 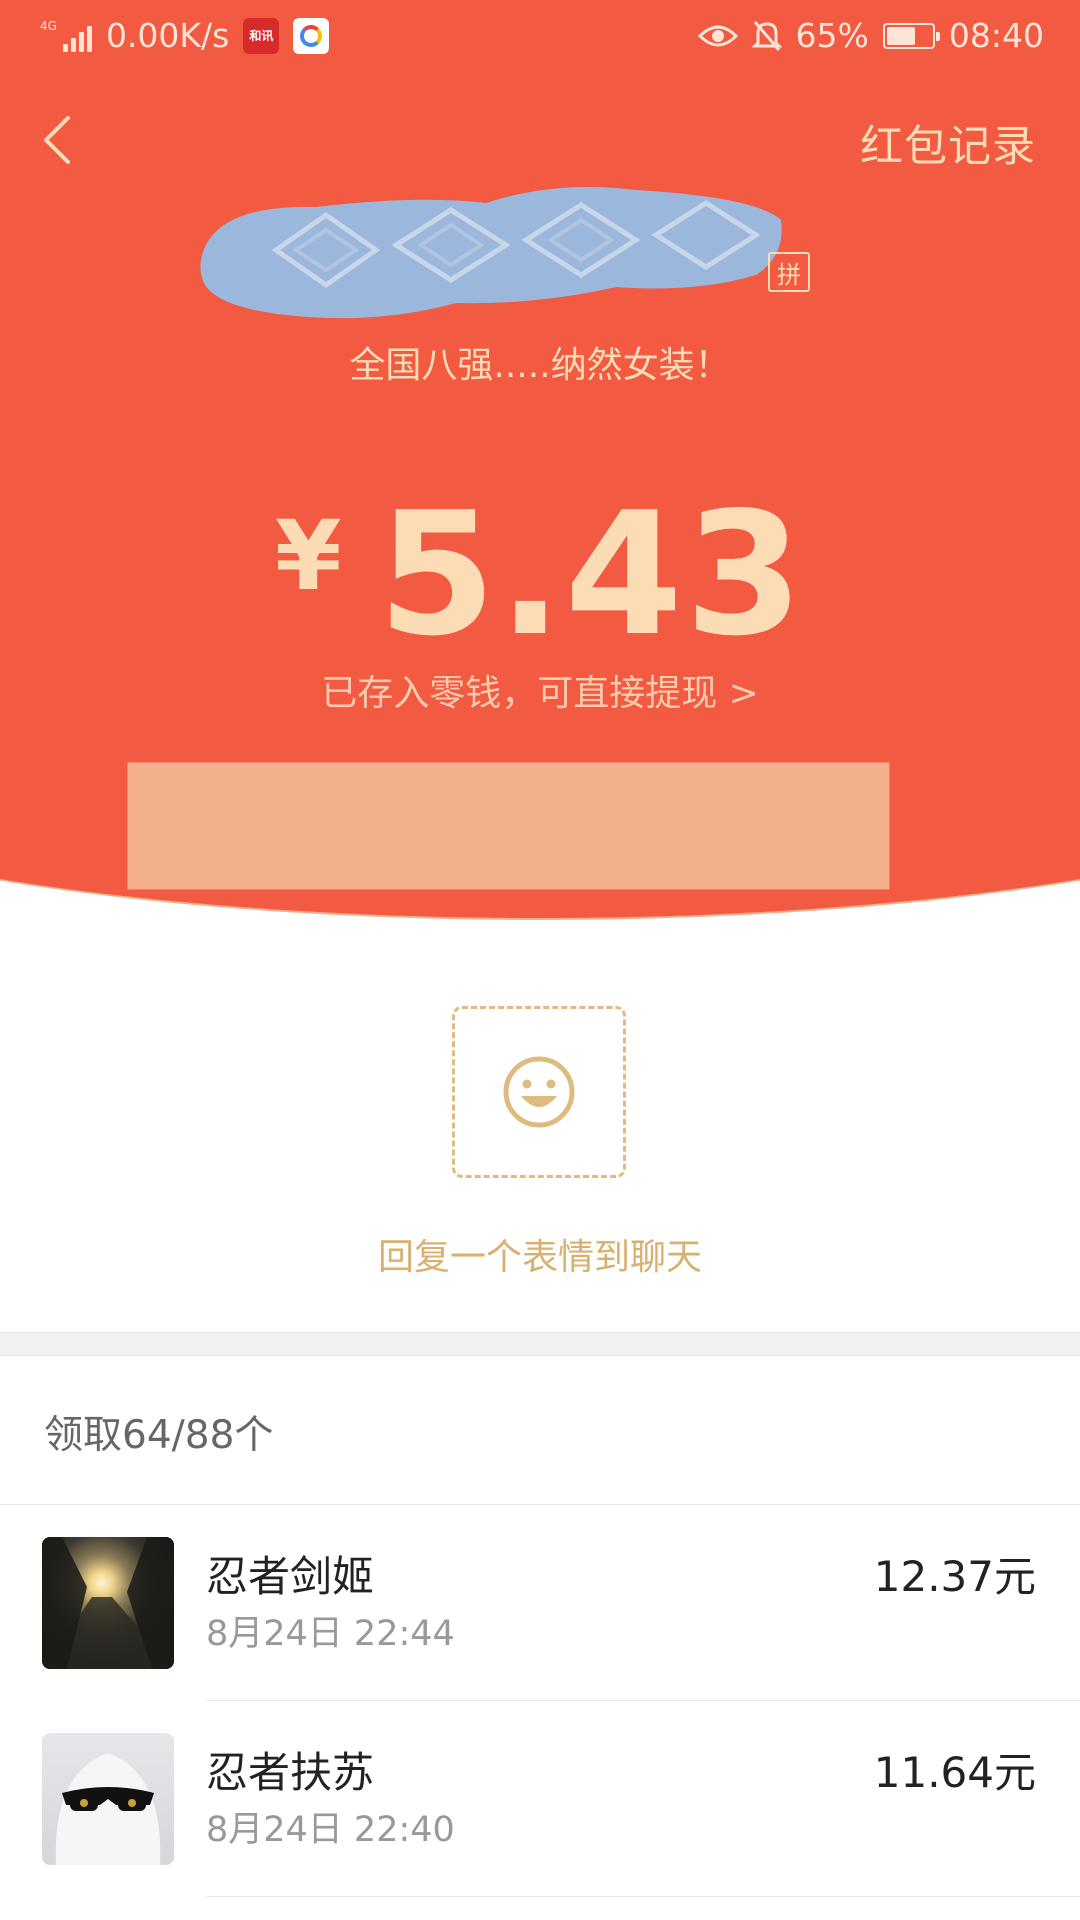 What do you see at coordinates (717, 35) in the screenshot?
I see `eye-comfort-icon` at bounding box center [717, 35].